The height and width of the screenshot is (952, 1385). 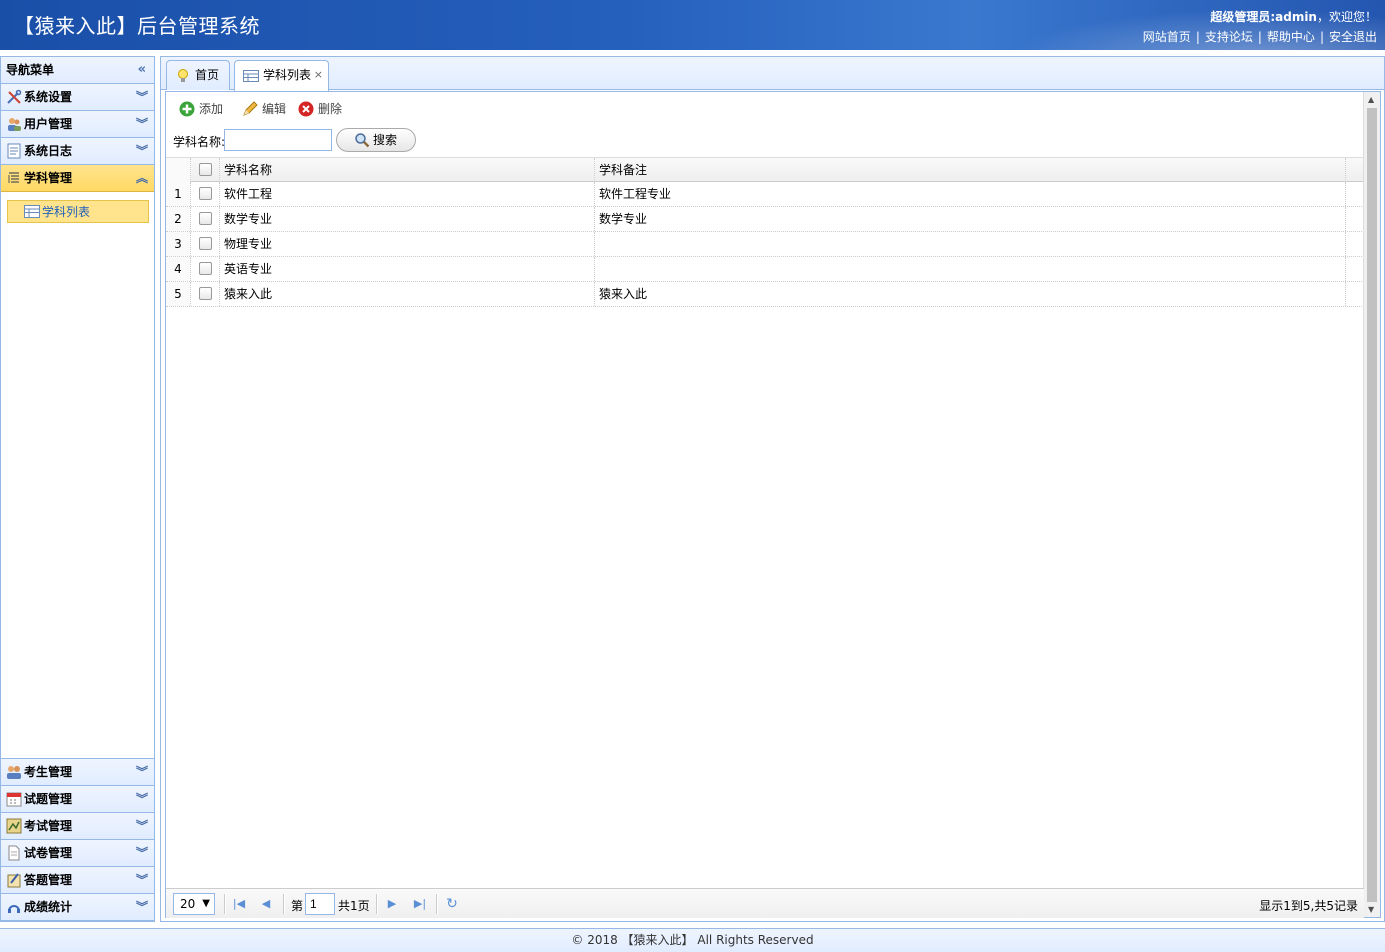 I want to click on row-number: 4, so click(x=178, y=269).